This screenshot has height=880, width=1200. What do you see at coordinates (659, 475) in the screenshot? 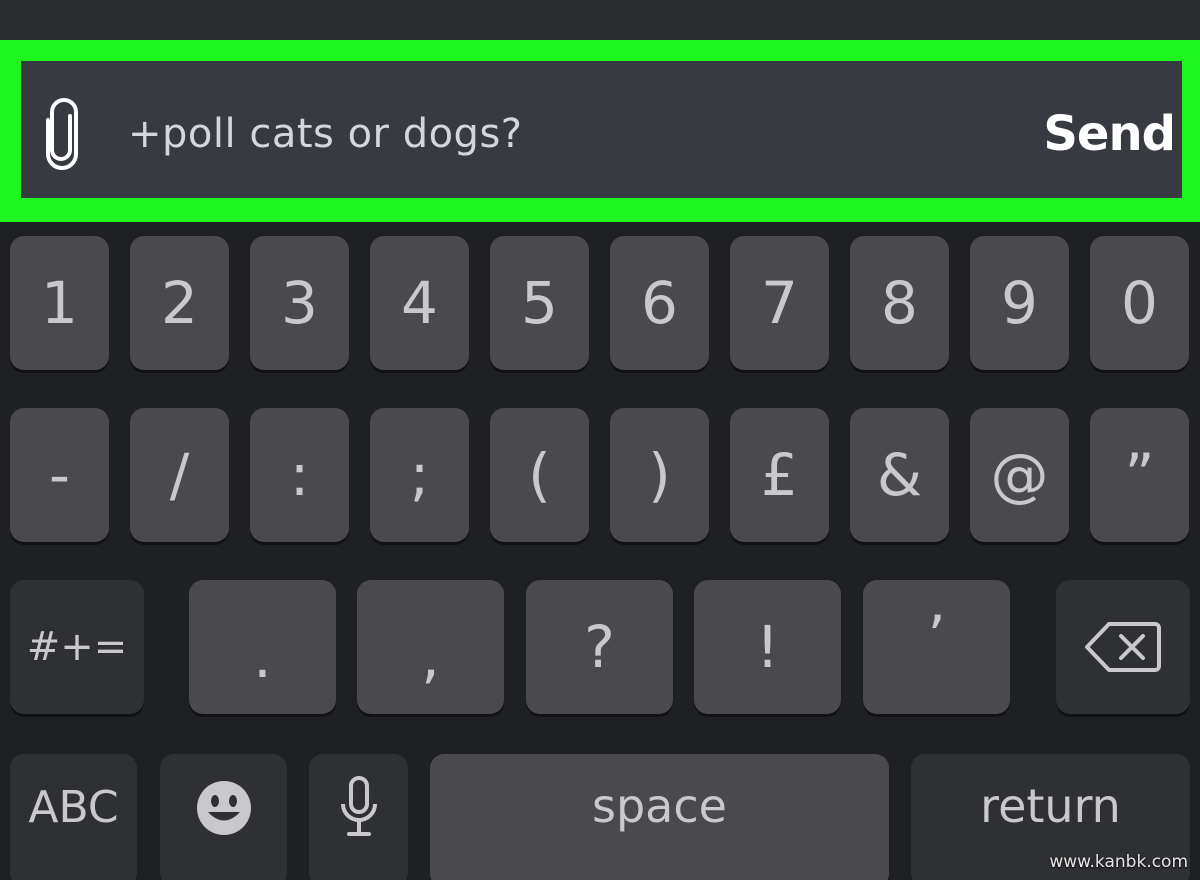
I see `key-close-paren: )` at bounding box center [659, 475].